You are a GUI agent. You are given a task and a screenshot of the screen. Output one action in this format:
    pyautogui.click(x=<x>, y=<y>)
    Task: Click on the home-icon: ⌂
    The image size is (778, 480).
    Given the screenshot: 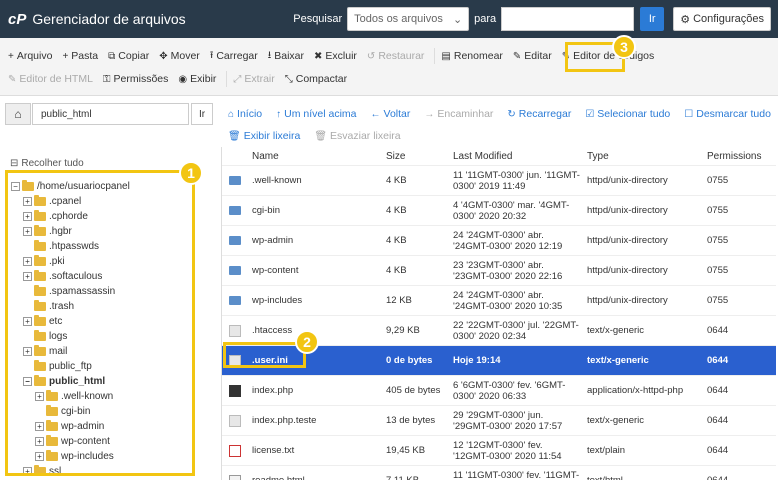 What is the action you would take?
    pyautogui.click(x=18, y=114)
    